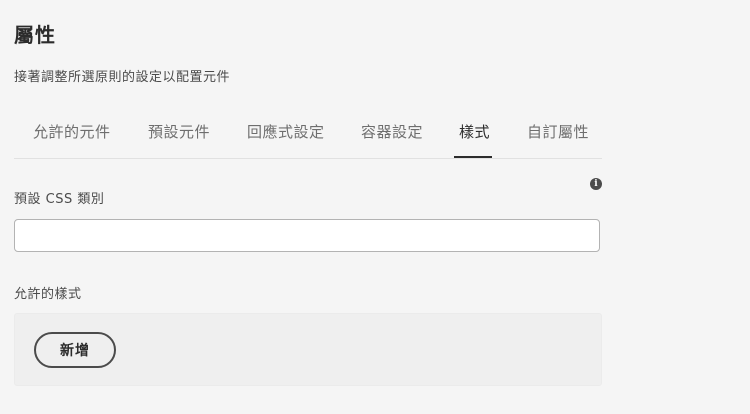  Describe the element at coordinates (35, 35) in the screenshot. I see `page-title: 屬性` at that location.